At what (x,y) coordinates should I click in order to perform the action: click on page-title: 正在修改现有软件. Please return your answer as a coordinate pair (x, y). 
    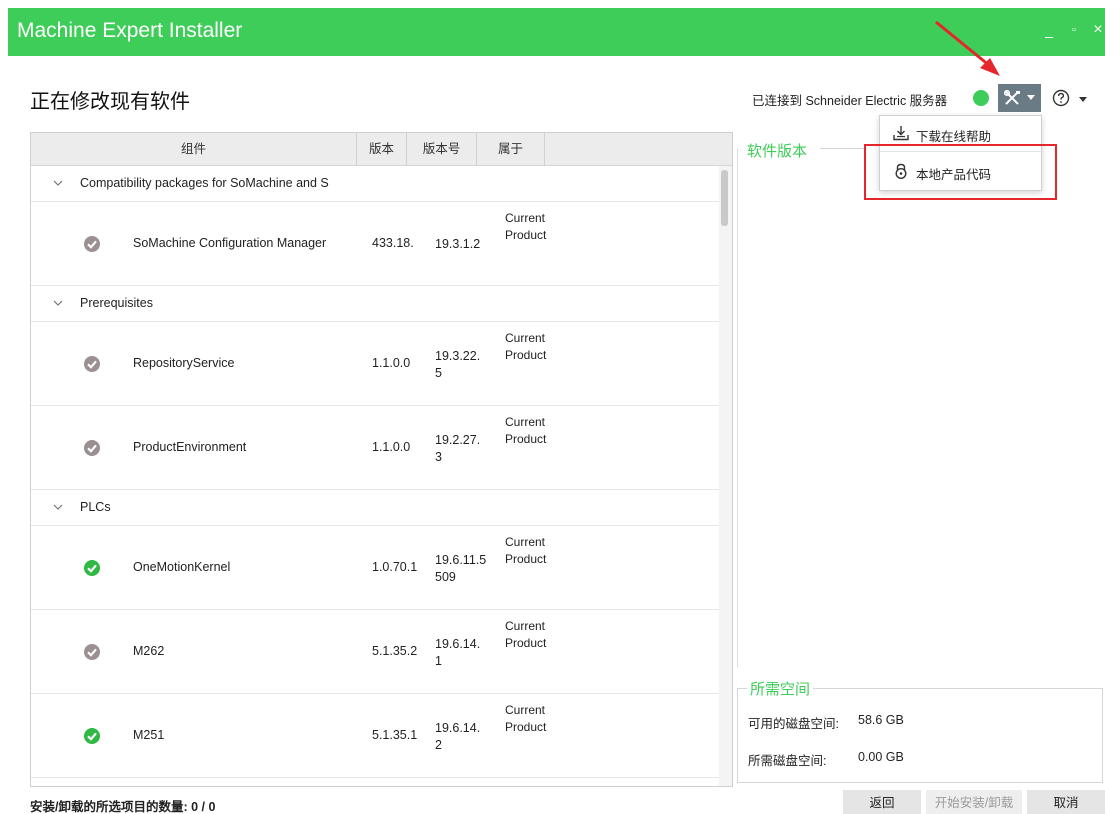
    Looking at the image, I should click on (110, 102).